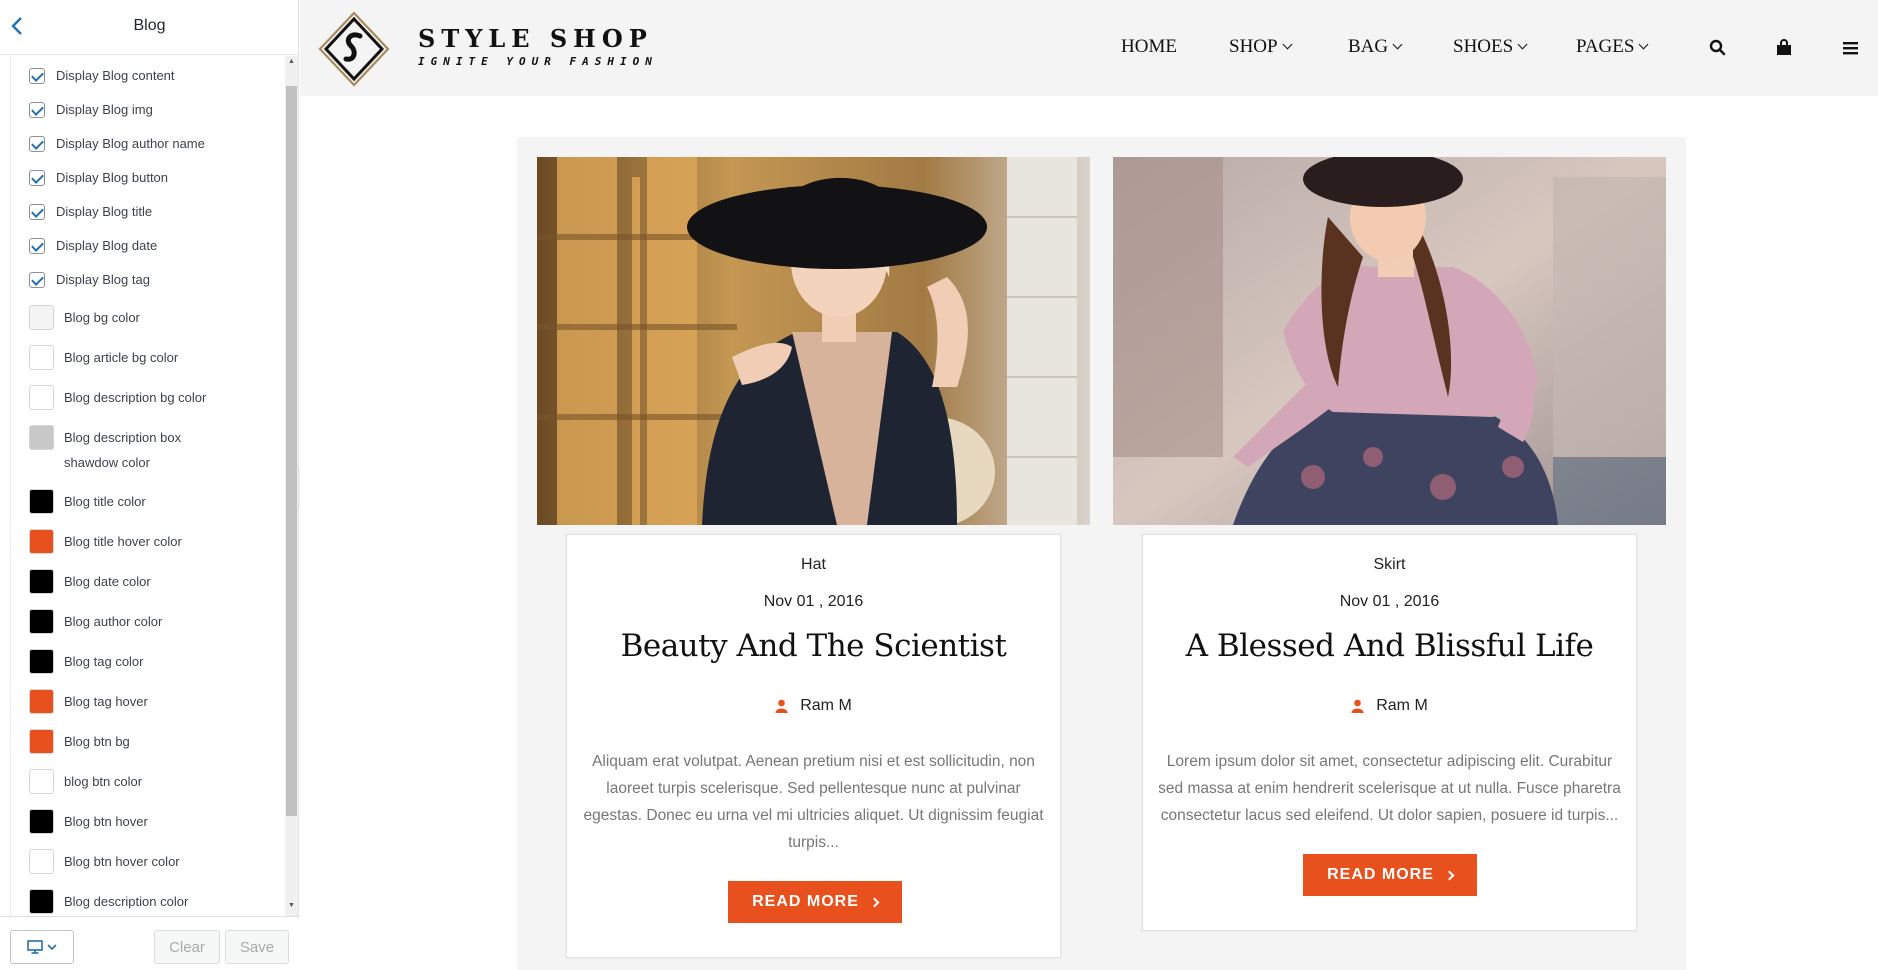 The height and width of the screenshot is (970, 1878). What do you see at coordinates (97, 741) in the screenshot?
I see `option-label: Blog btn bg` at bounding box center [97, 741].